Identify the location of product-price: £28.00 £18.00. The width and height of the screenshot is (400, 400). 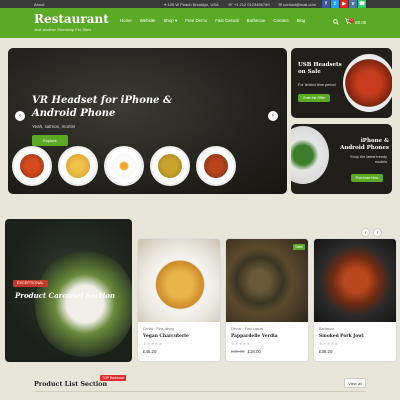
(246, 351).